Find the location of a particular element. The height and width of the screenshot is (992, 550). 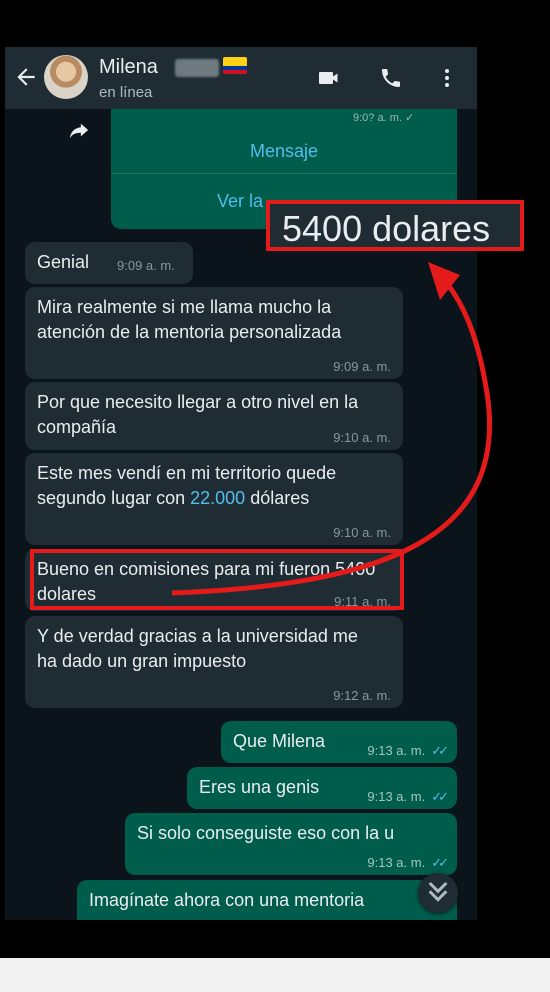

back-arrow-icon is located at coordinates (26, 77).